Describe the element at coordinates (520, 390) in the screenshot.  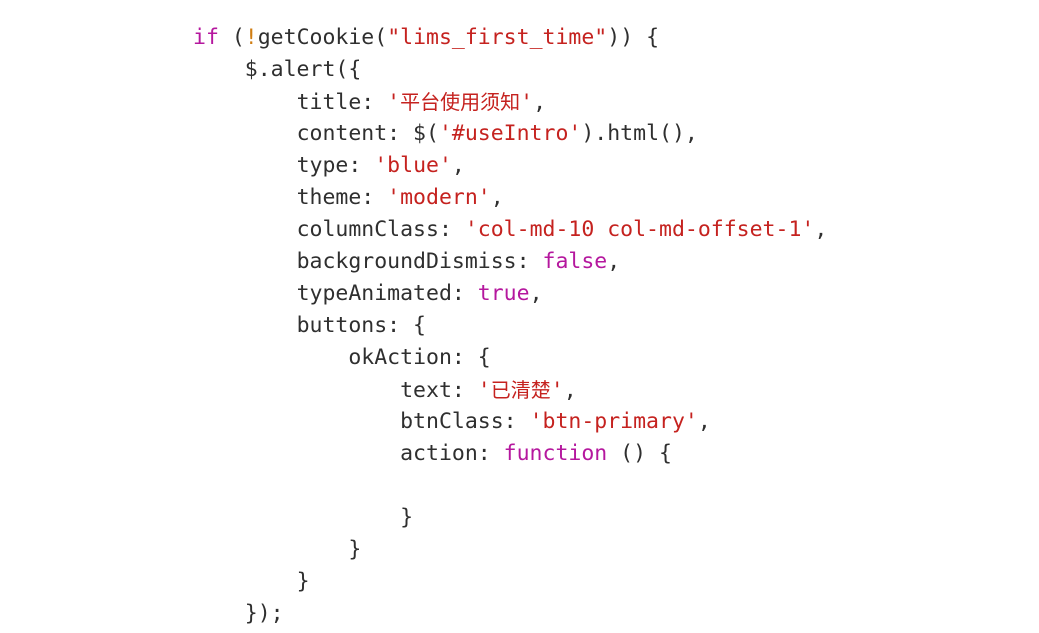
I see `code-token-cjk: 已清楚` at that location.